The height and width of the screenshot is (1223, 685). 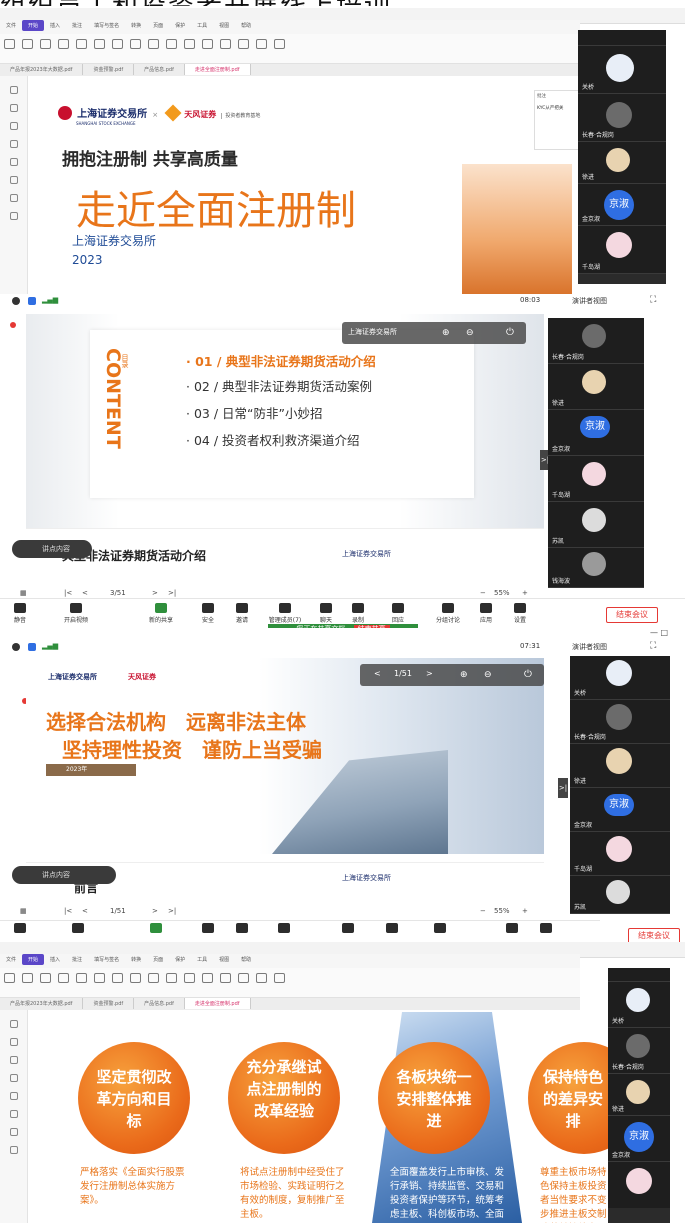 I want to click on tools-icon, so click(x=13, y=216).